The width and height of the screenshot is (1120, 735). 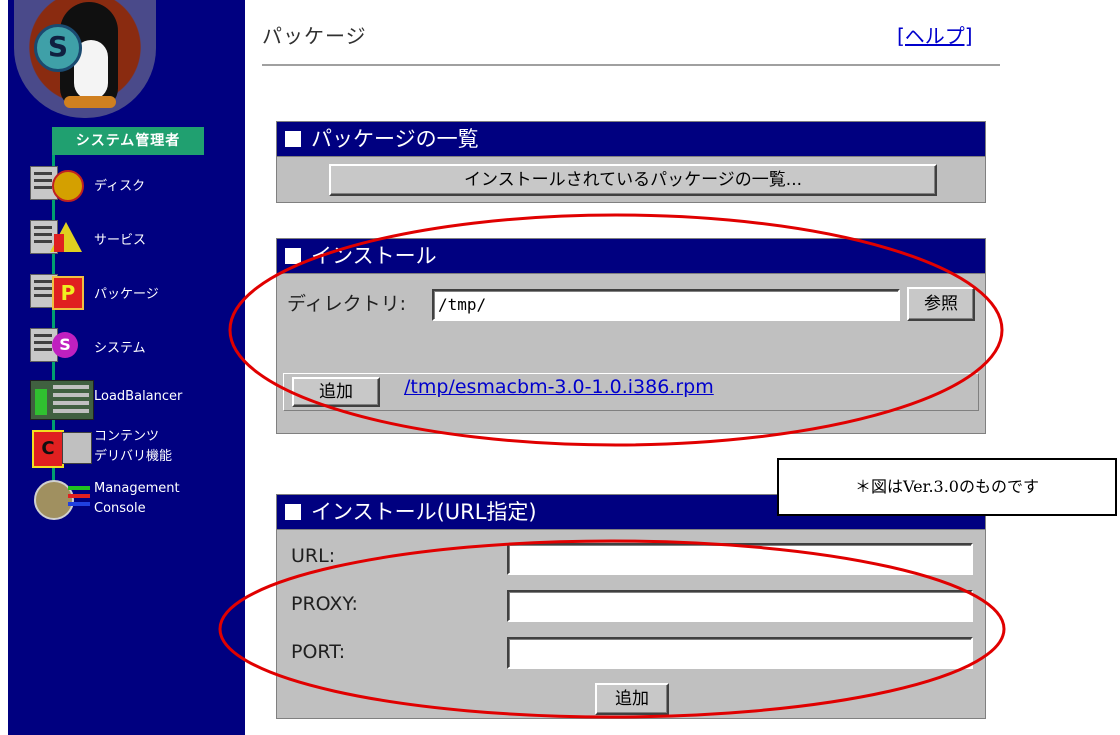 I want to click on help-link: [ヘルプ], so click(x=935, y=34).